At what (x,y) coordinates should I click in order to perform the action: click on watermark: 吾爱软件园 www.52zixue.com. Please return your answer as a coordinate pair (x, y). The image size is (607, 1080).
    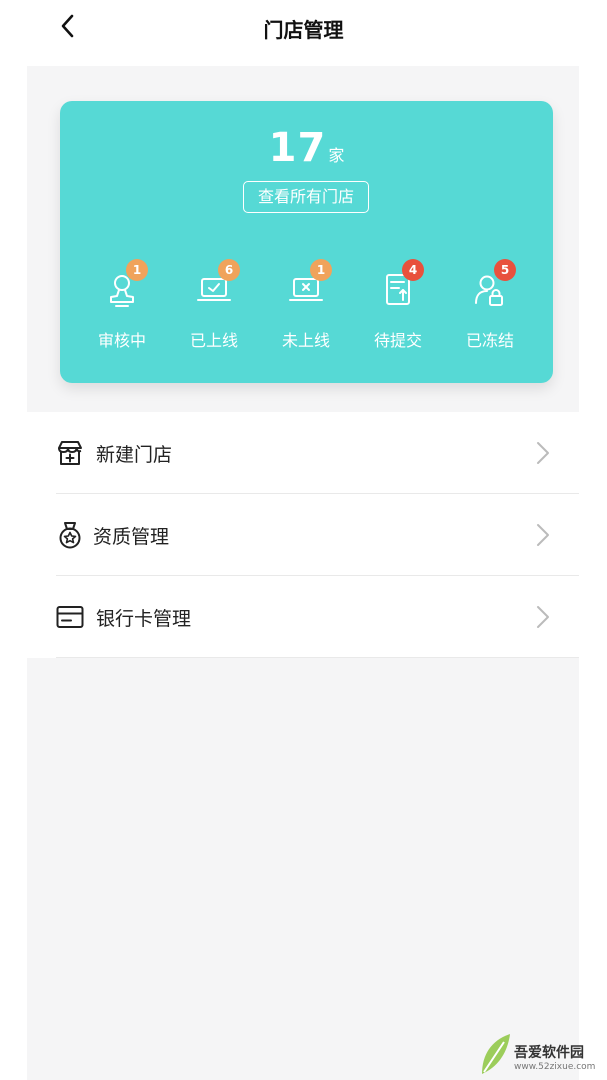
    Looking at the image, I should click on (541, 1052).